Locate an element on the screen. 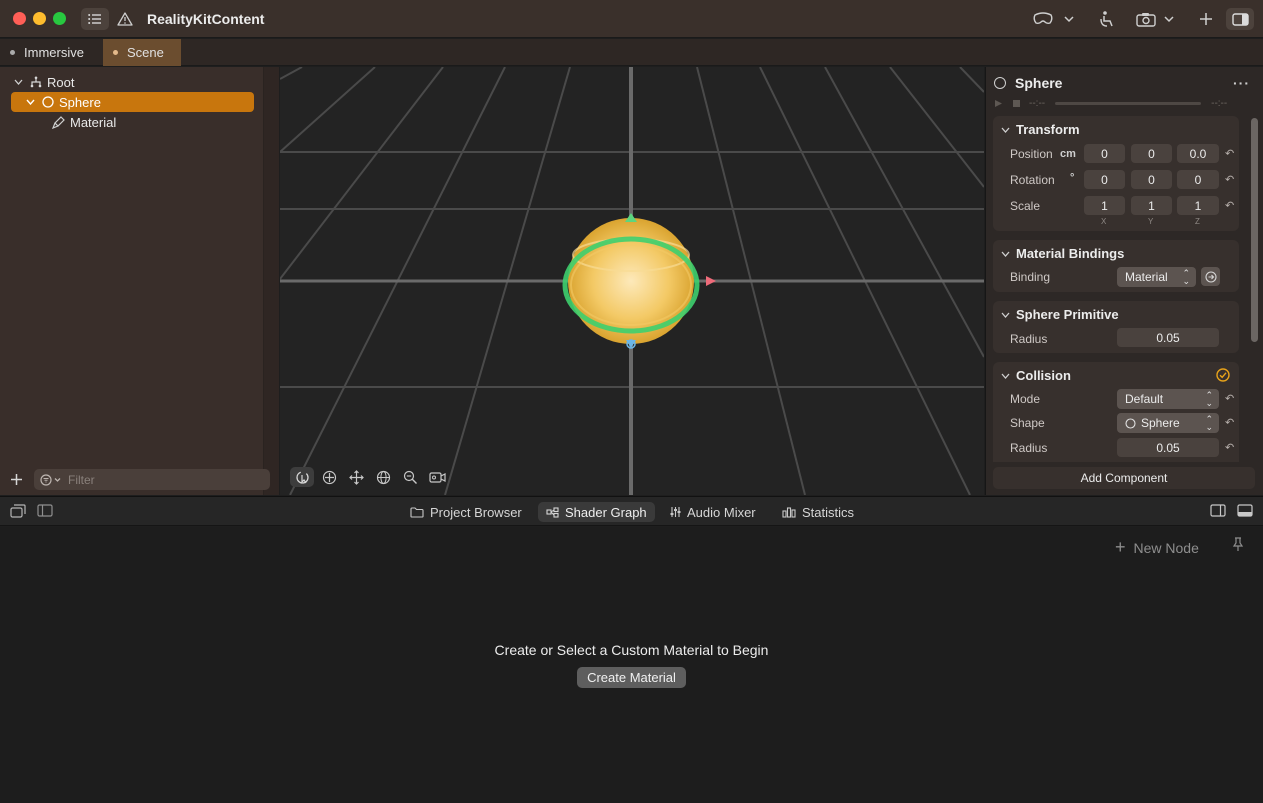 The height and width of the screenshot is (803, 1263). position-z-field: 0.0 is located at coordinates (1198, 153).